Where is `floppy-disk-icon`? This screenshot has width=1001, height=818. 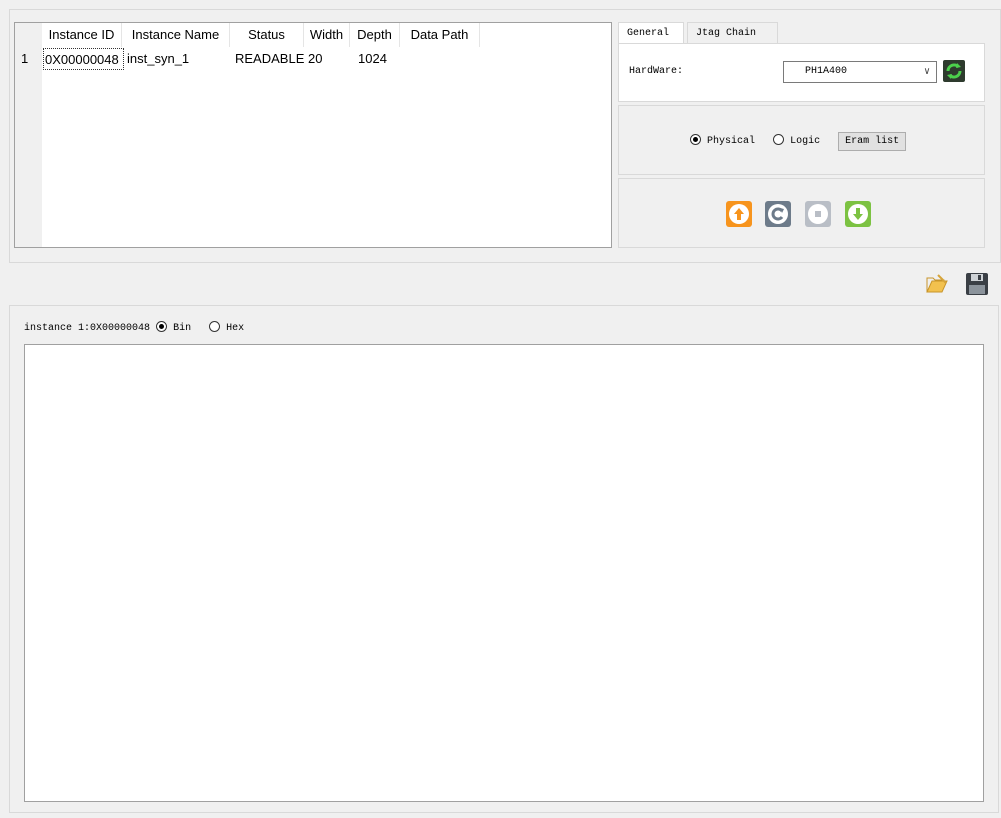
floppy-disk-icon is located at coordinates (977, 284).